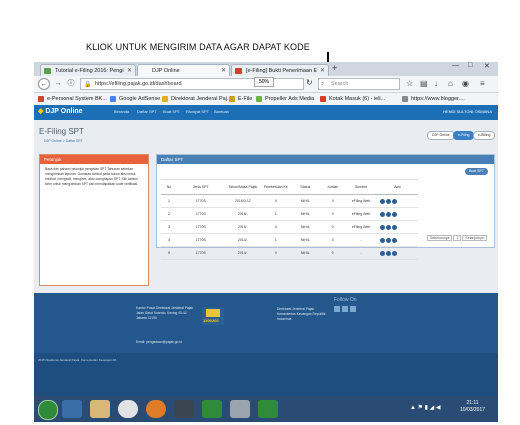  I want to click on menu-buat-spt: Buat SPT, so click(171, 111).